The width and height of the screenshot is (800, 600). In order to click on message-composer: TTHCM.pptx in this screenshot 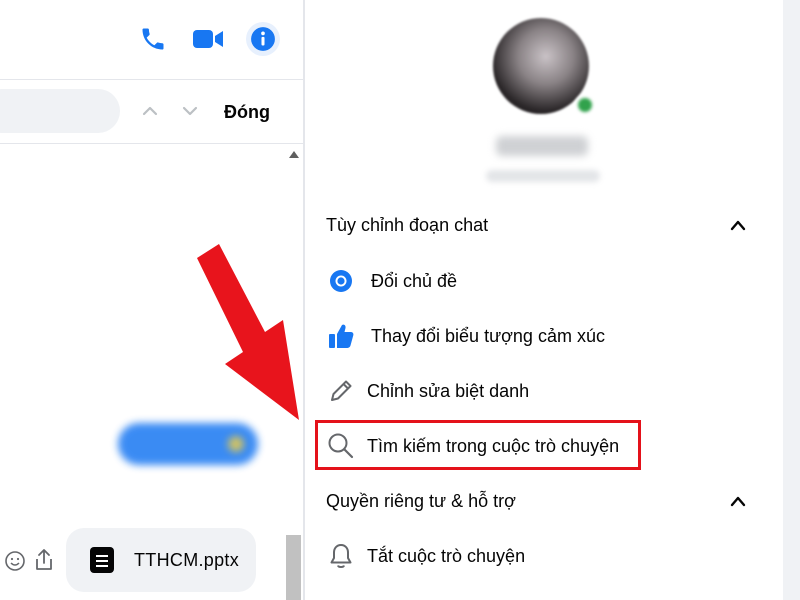, I will do `click(142, 561)`.